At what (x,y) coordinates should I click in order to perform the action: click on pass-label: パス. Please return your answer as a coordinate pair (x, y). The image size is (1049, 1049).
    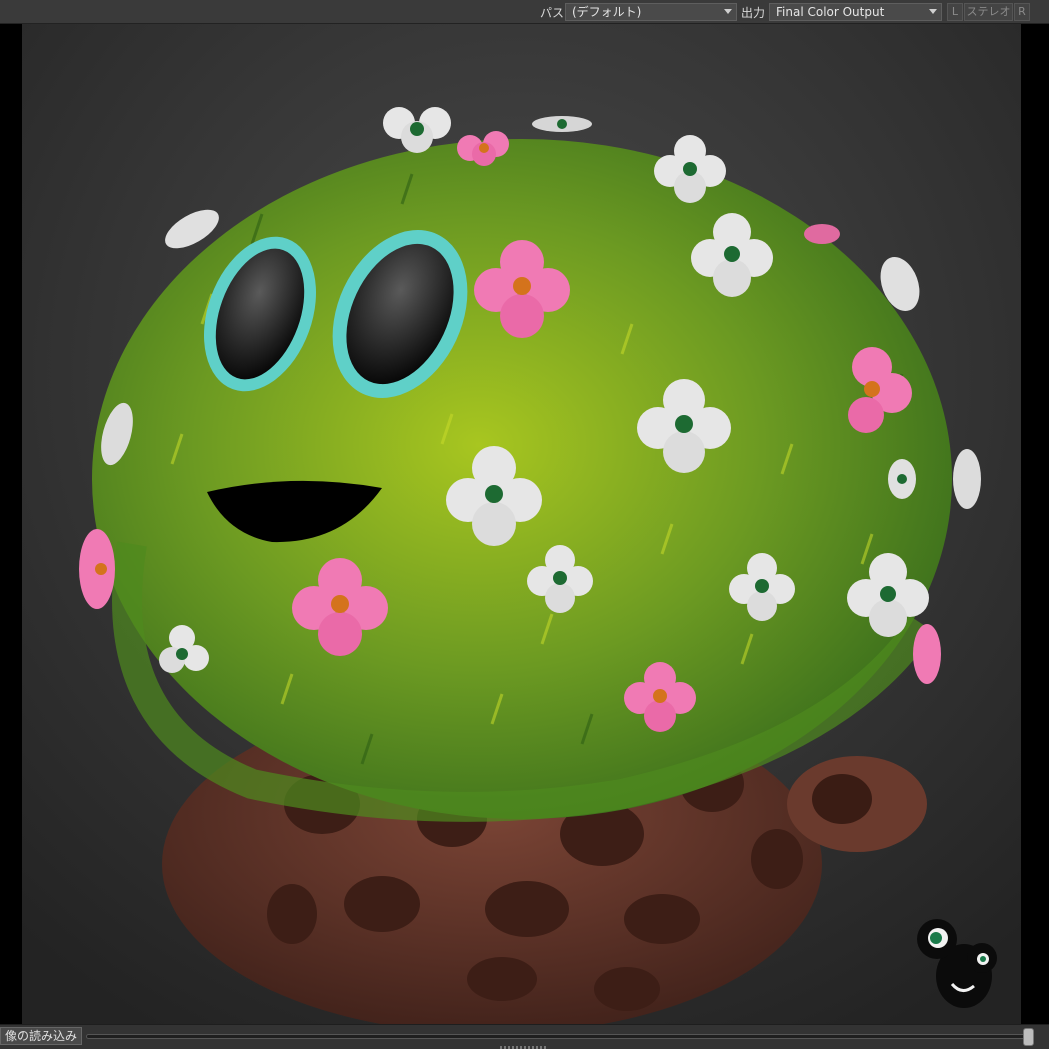
    Looking at the image, I should click on (552, 13).